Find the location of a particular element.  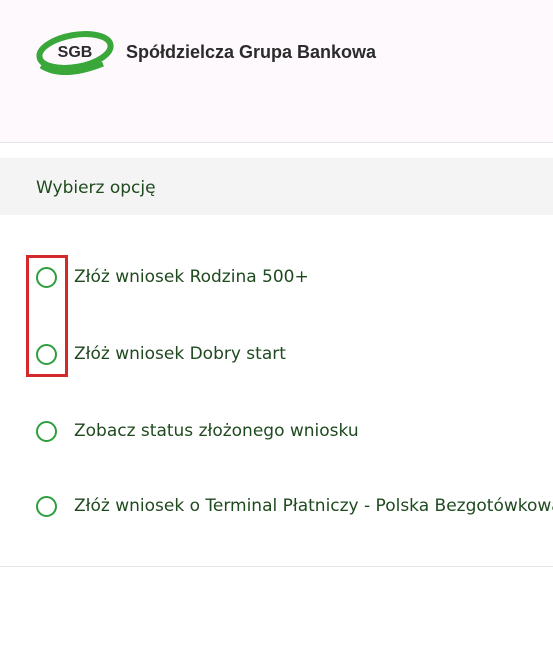

brand-name: Spółdzielcza Grupa Bankowa is located at coordinates (251, 52).